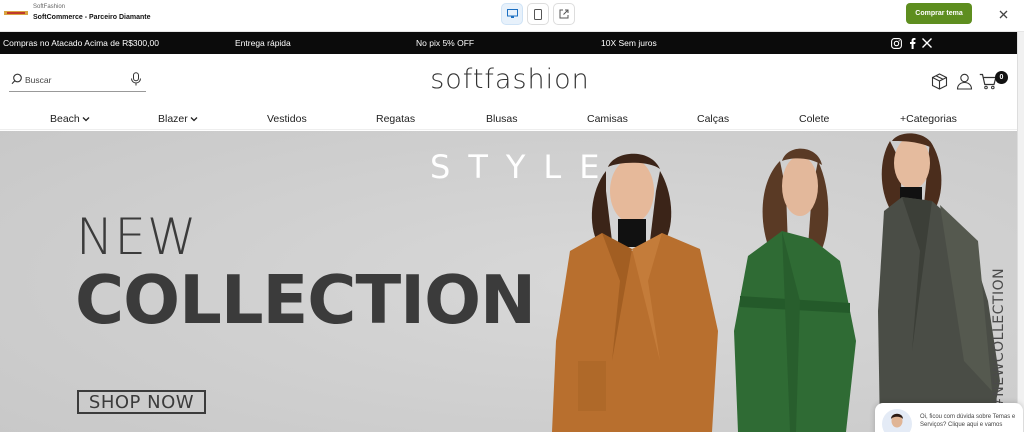 This screenshot has width=1024, height=432. What do you see at coordinates (1020, 232) in the screenshot?
I see `page-scrollbar` at bounding box center [1020, 232].